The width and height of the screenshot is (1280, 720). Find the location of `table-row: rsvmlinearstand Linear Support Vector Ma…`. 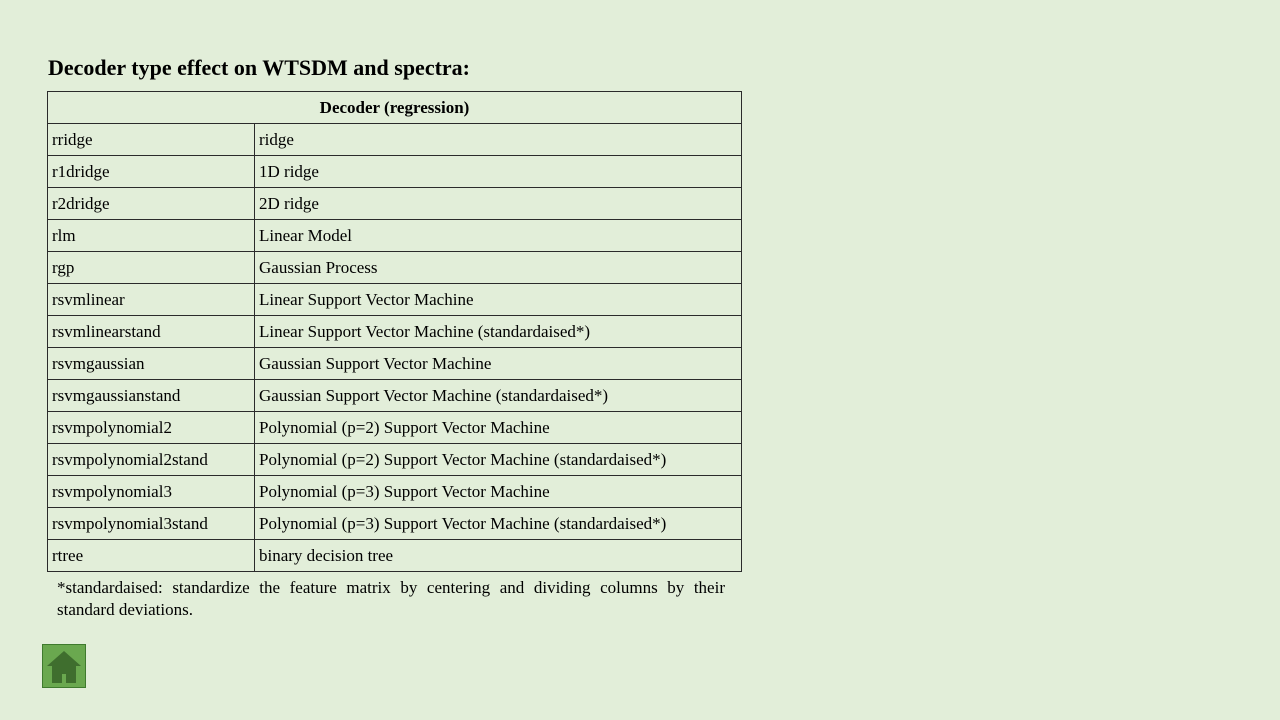

table-row: rsvmlinearstand Linear Support Vector Ma… is located at coordinates (394, 331).